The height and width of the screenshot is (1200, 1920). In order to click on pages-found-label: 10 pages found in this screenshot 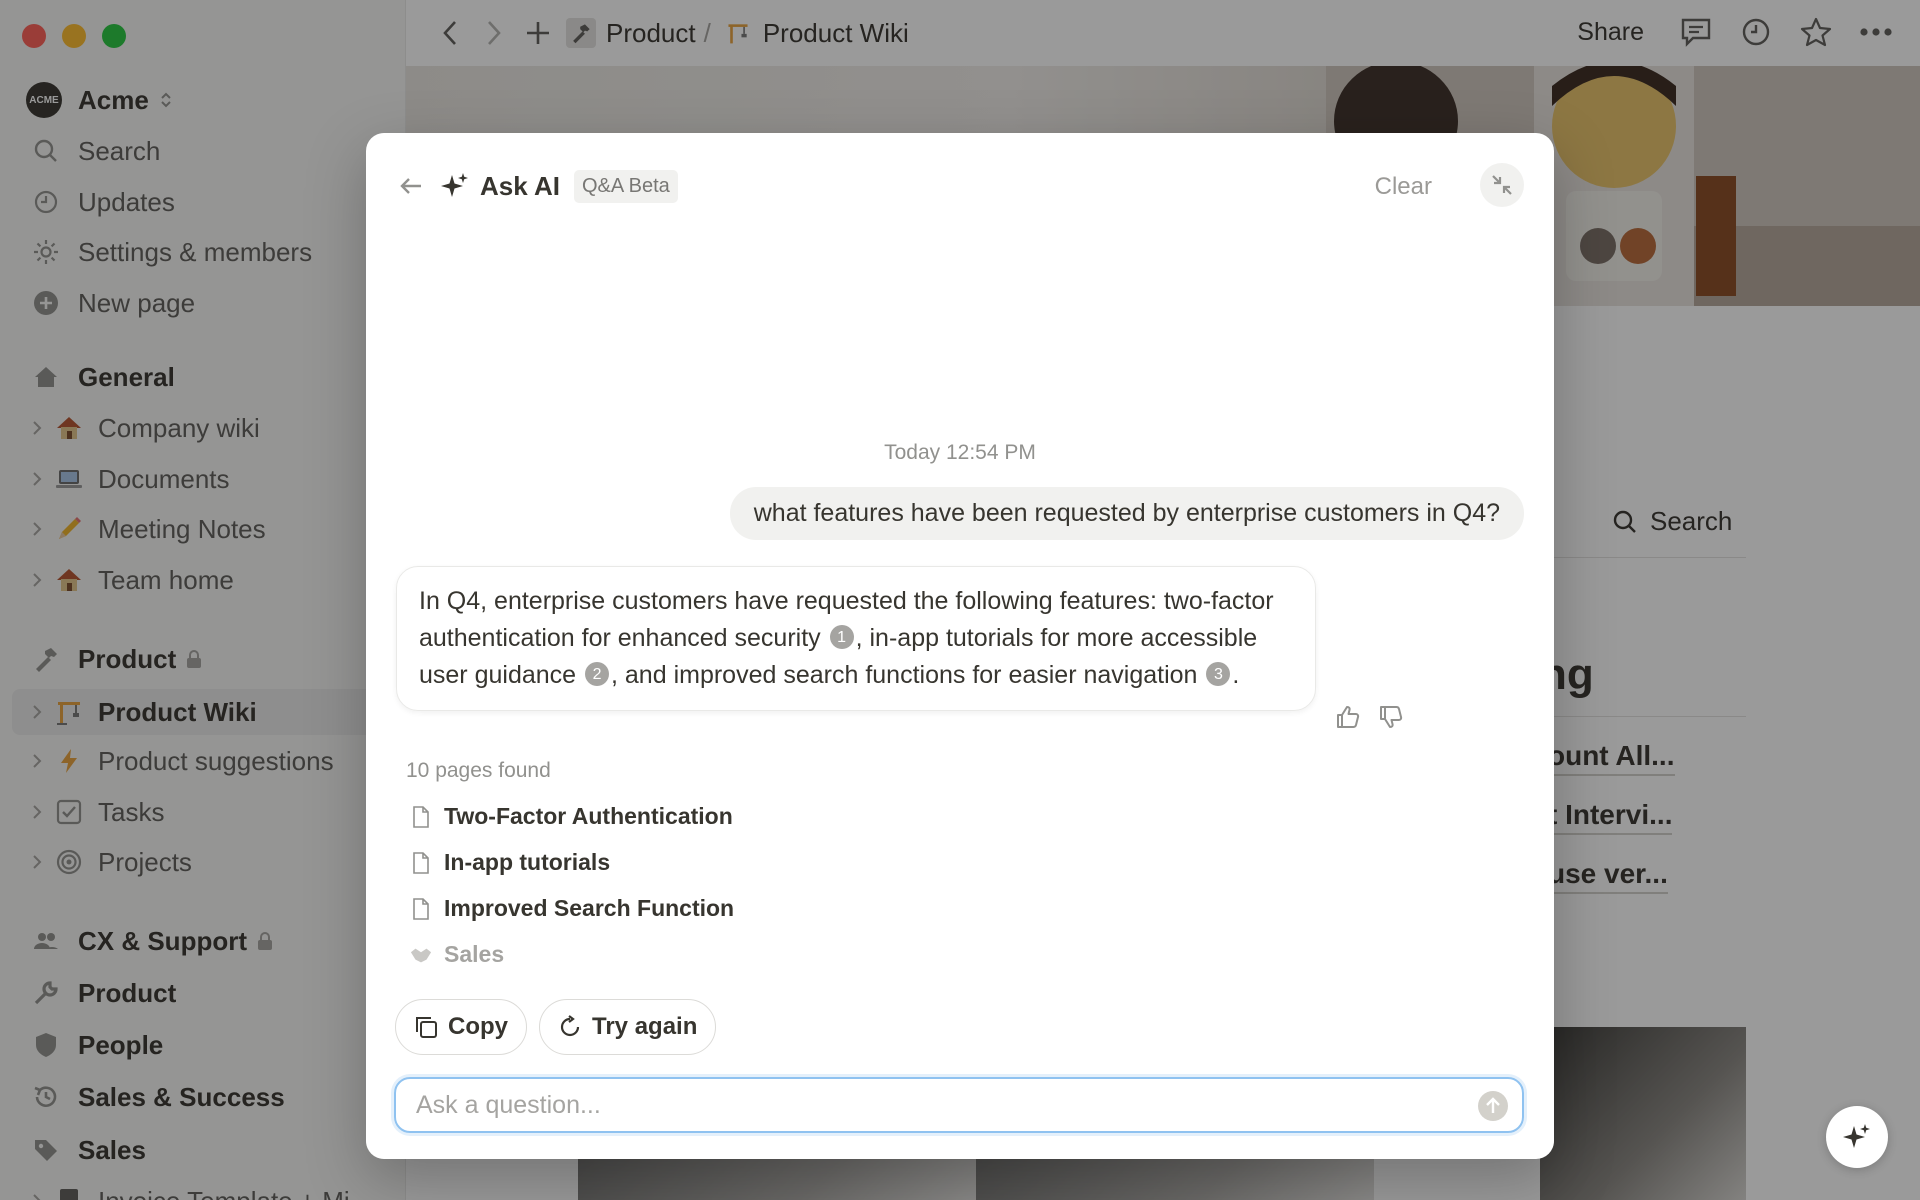, I will do `click(478, 770)`.